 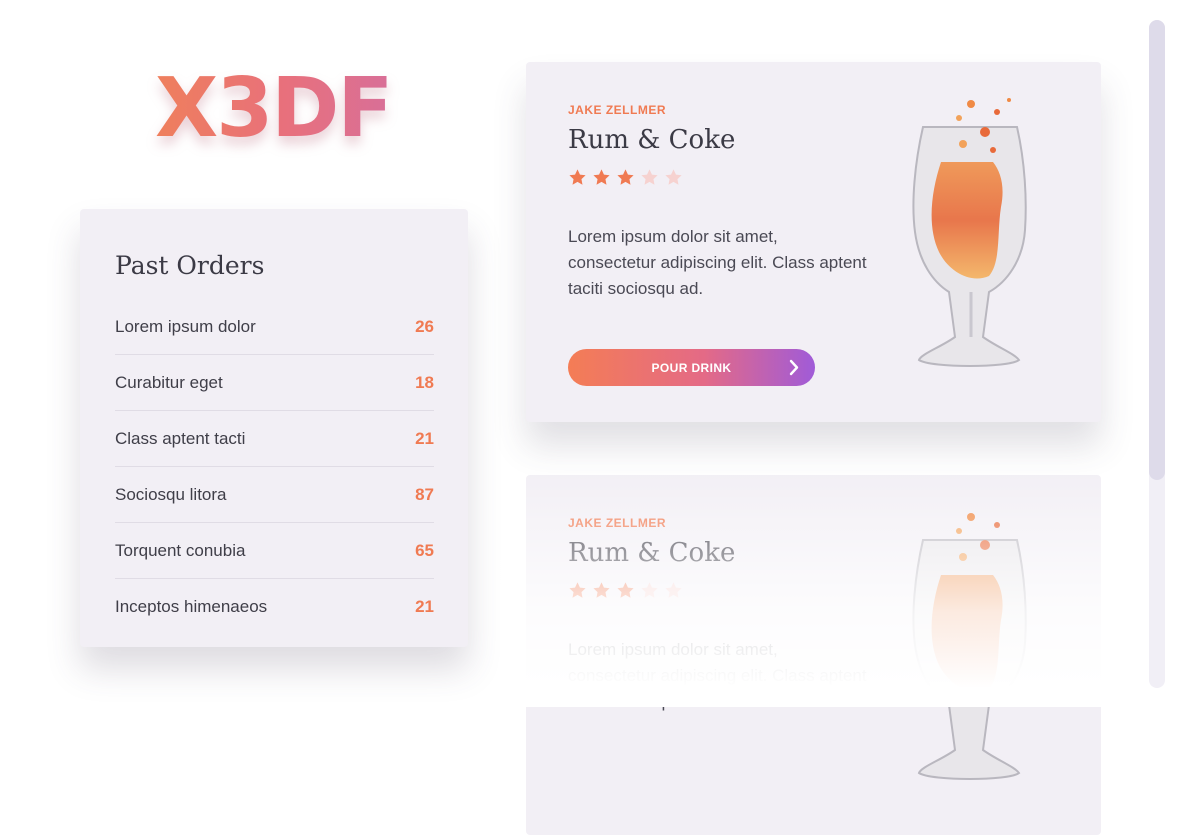 I want to click on order-row: Inceptos himenaeos 21, so click(x=274, y=607).